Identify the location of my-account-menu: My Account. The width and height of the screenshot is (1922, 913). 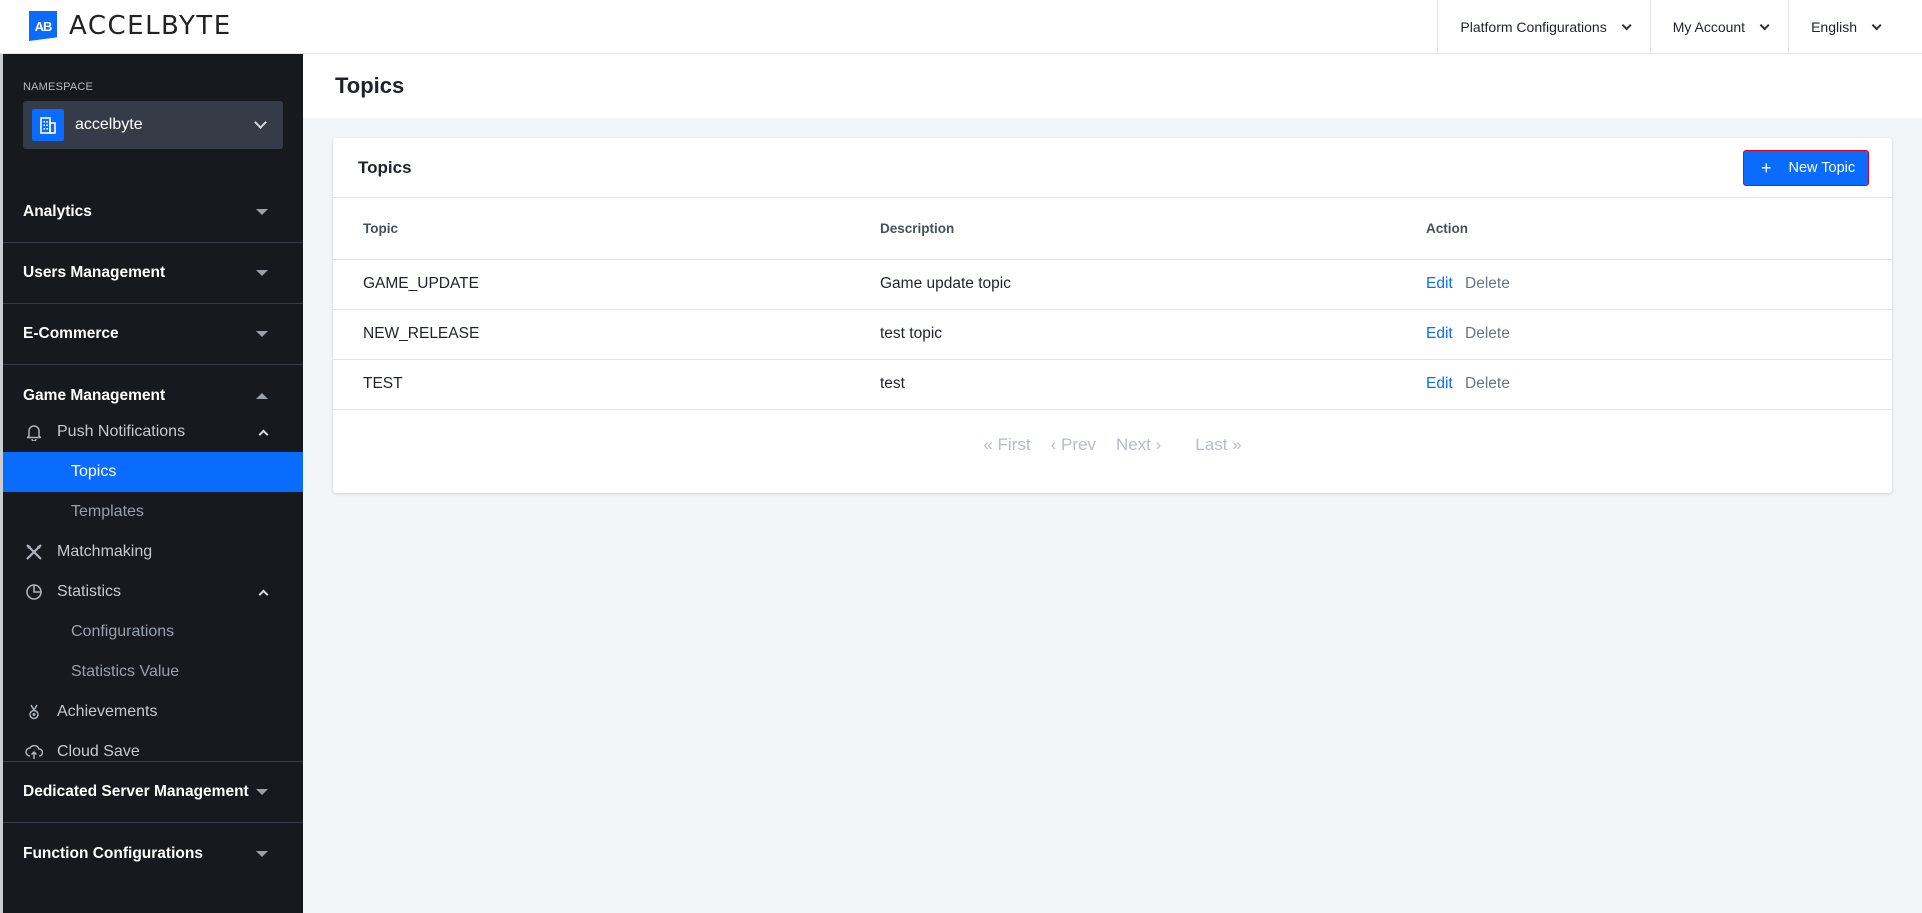
(1718, 27).